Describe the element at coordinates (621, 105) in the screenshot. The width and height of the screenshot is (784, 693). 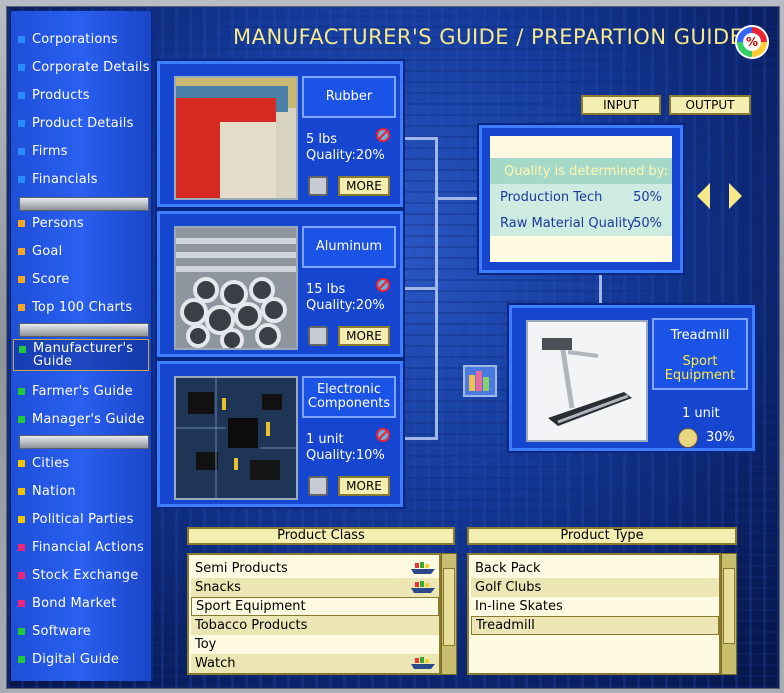
I see `input-button: INPUT` at that location.